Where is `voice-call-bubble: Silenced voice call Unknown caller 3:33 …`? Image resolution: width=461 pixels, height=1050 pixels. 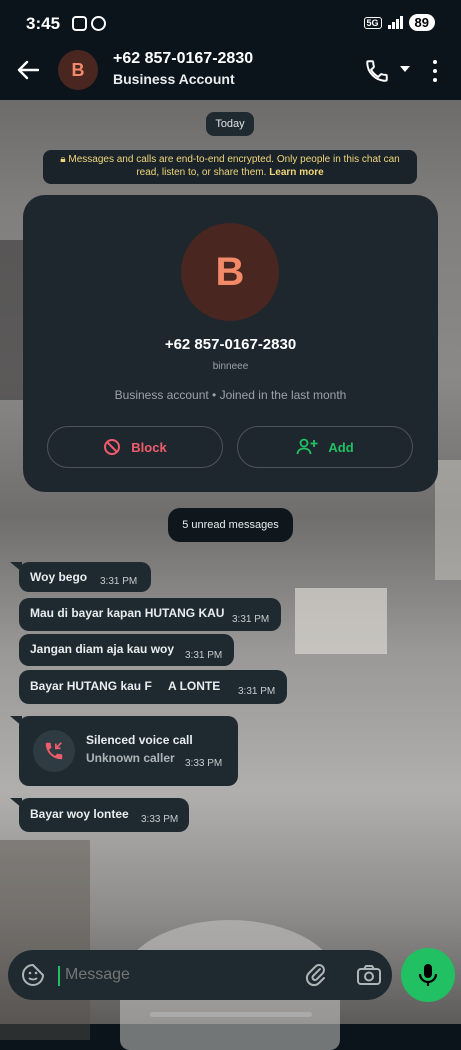
voice-call-bubble: Silenced voice call Unknown caller 3:33 … is located at coordinates (128, 751).